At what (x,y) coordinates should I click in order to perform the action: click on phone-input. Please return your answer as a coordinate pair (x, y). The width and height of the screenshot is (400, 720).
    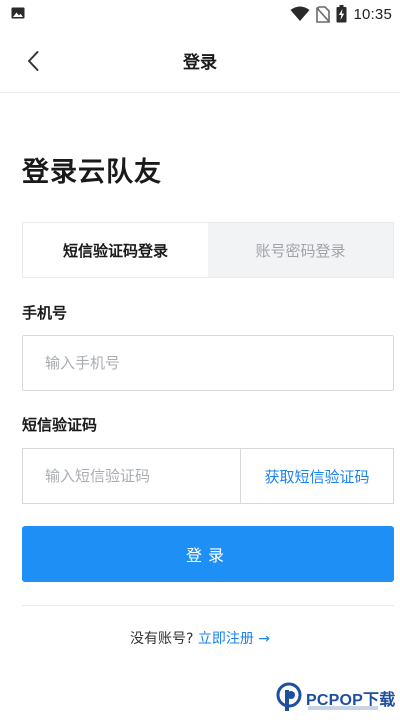
    Looking at the image, I should click on (208, 363).